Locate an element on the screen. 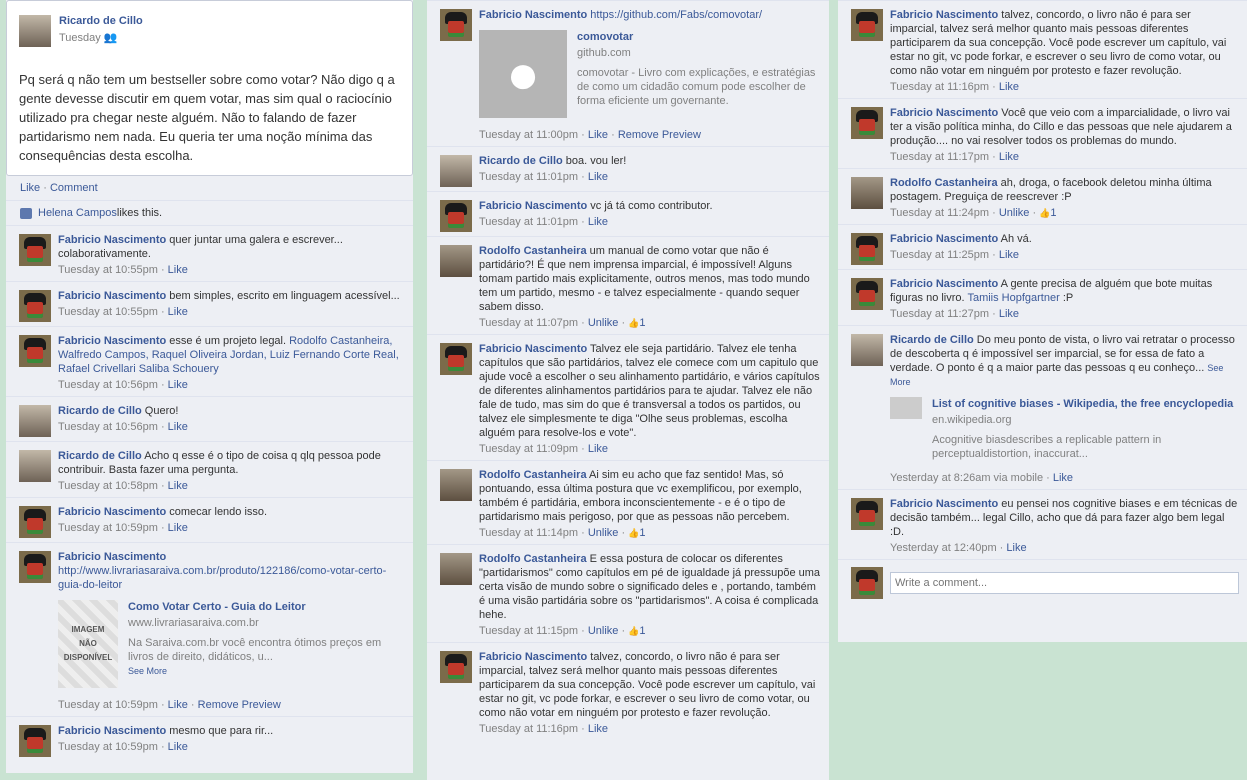 This screenshot has width=1247, height=780. comment-time: Tuesday at 11:07pm is located at coordinates (528, 323).